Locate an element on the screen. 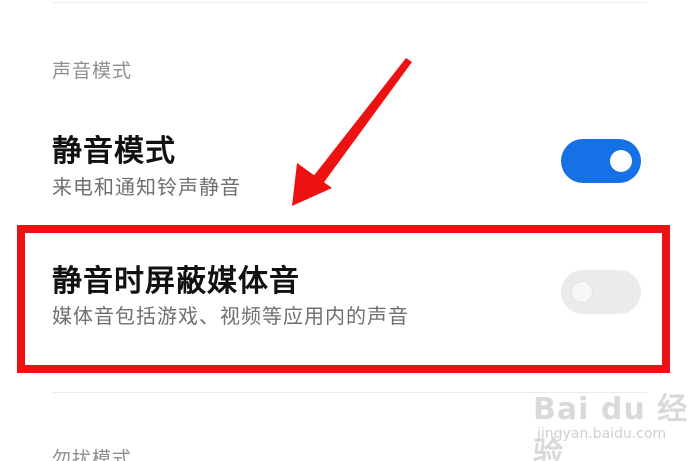 The width and height of the screenshot is (699, 461). mute-media-toggle is located at coordinates (601, 292).